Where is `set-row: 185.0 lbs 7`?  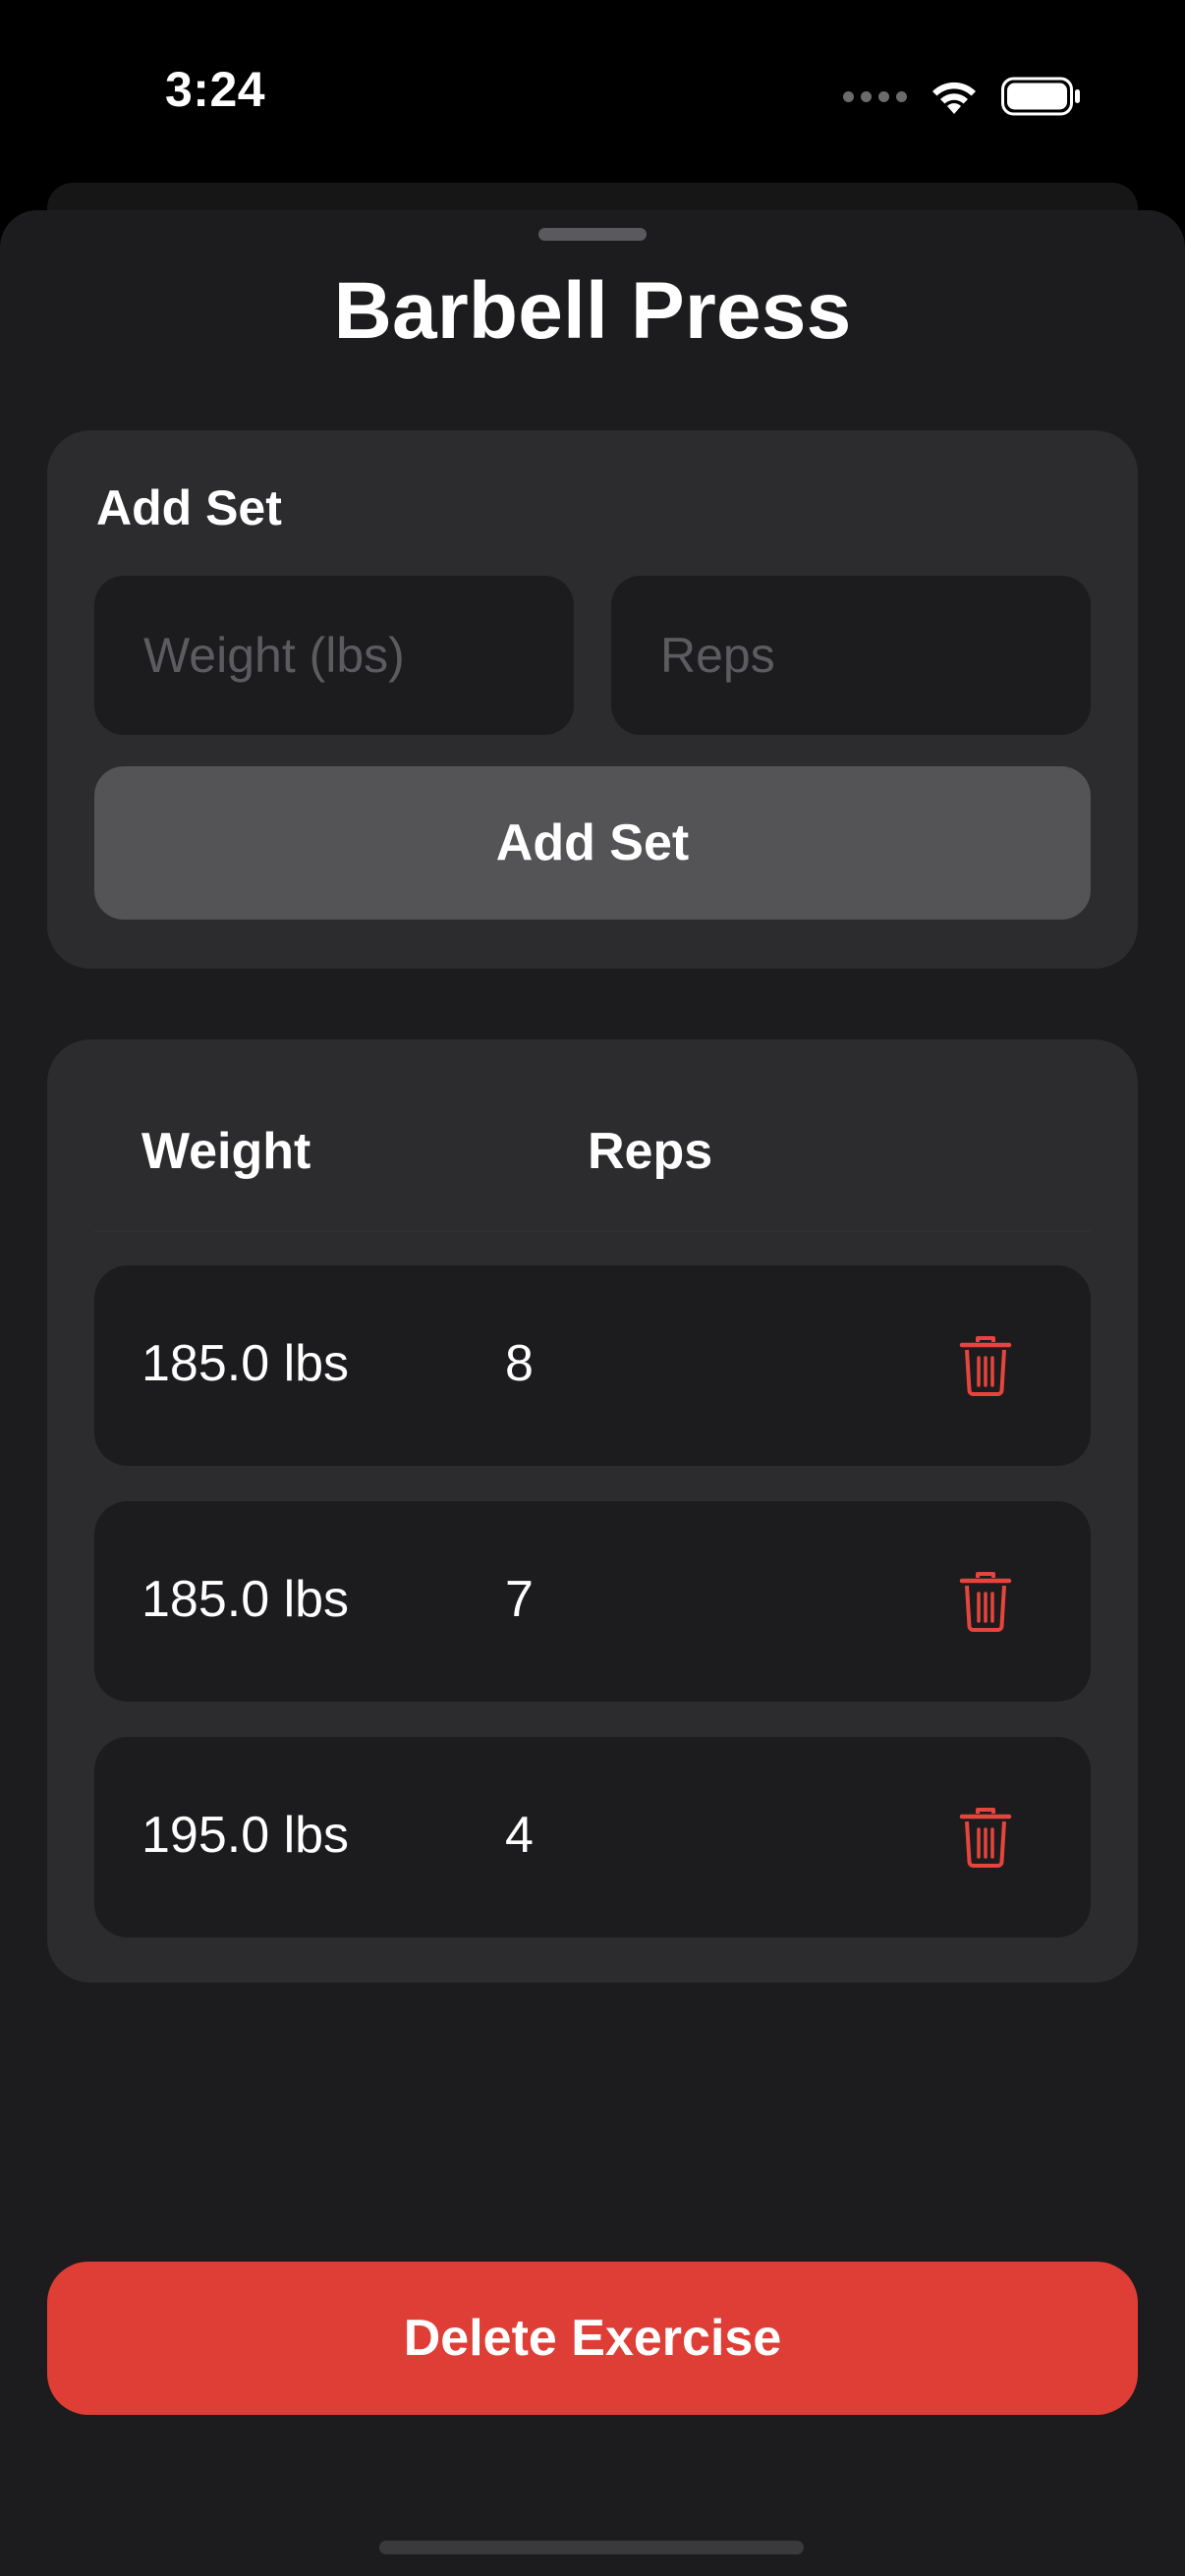
set-row: 185.0 lbs 7 is located at coordinates (592, 1601).